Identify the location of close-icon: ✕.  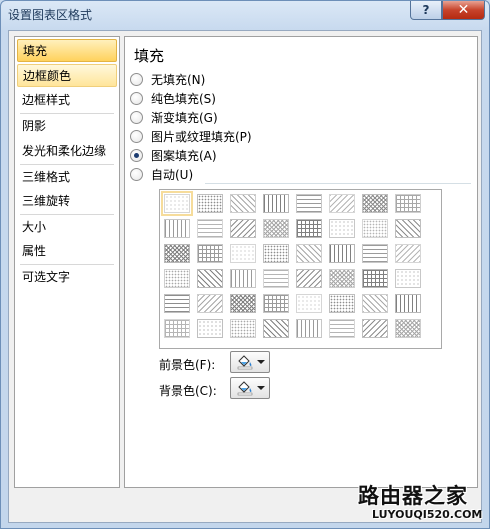
(463, 10).